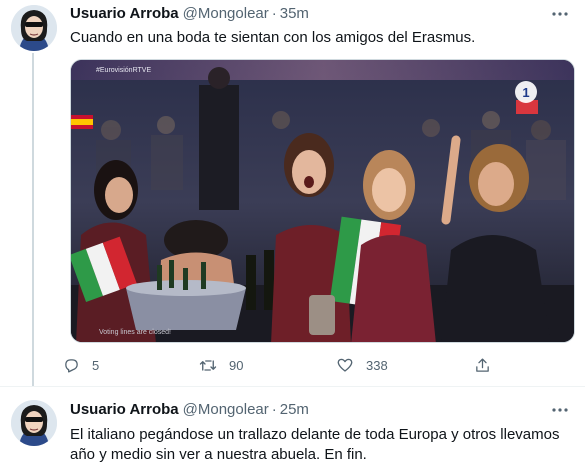  What do you see at coordinates (294, 409) in the screenshot?
I see `timestamp: 25m` at bounding box center [294, 409].